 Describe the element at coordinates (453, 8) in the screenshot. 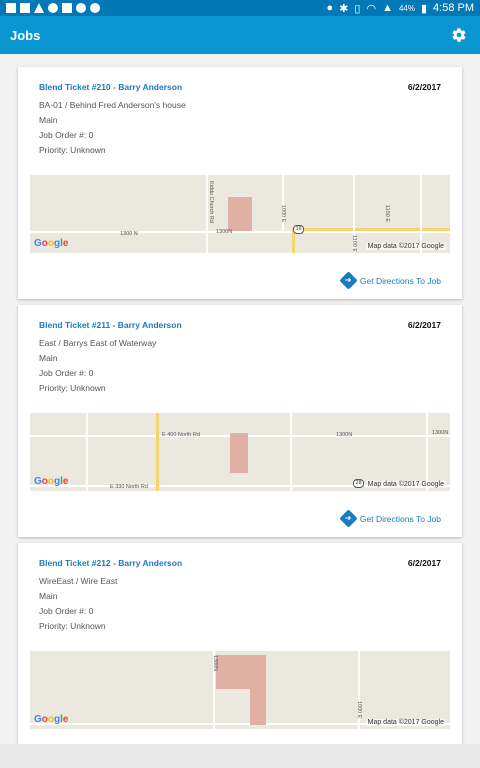

I see `clock: 4:58 PM` at that location.